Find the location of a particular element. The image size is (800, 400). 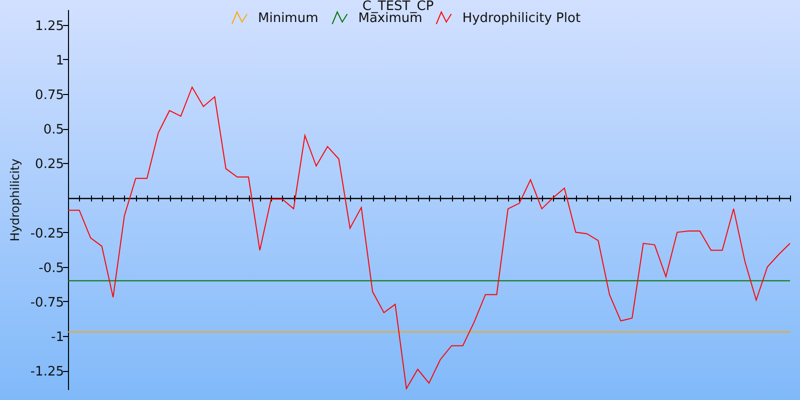

y-tick-label: 1.25 is located at coordinates (49, 26).